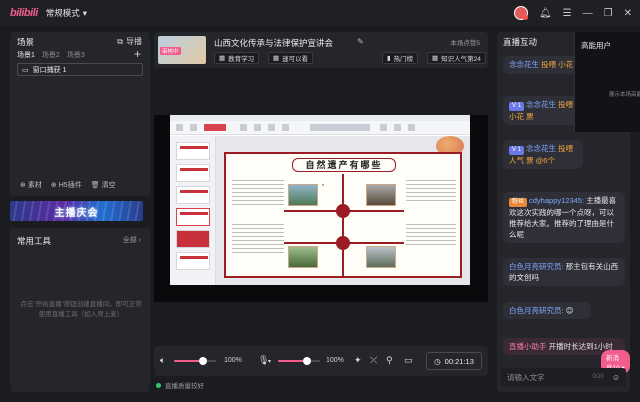 This screenshot has width=640, height=402. Describe the element at coordinates (51, 55) in the screenshot. I see `tab-scene-2: 场景2` at that location.